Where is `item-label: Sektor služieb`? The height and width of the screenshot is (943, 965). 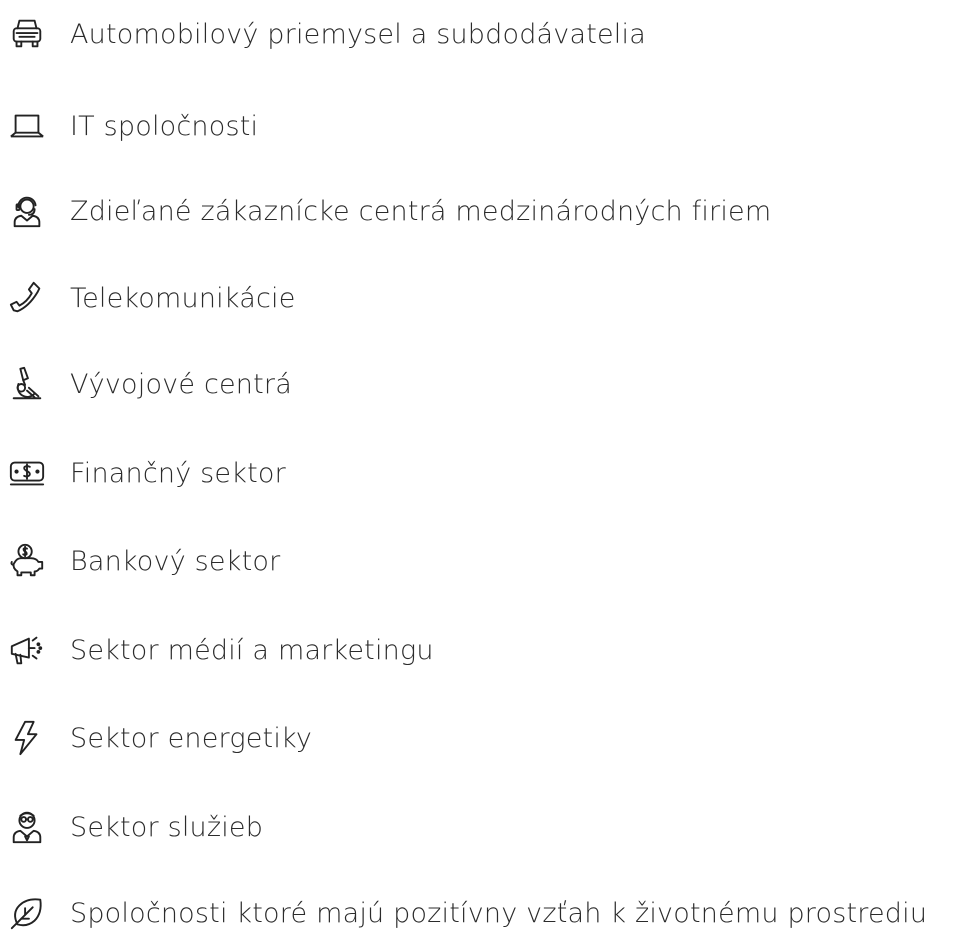 item-label: Sektor služieb is located at coordinates (167, 827).